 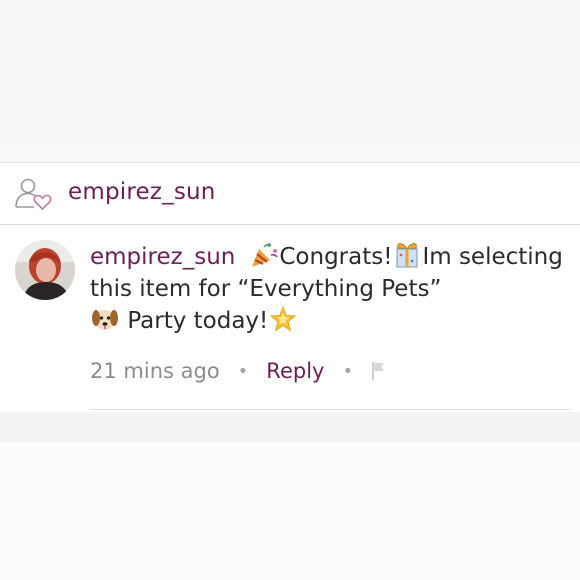 What do you see at coordinates (198, 321) in the screenshot?
I see `comment-text-part3: Party today!` at bounding box center [198, 321].